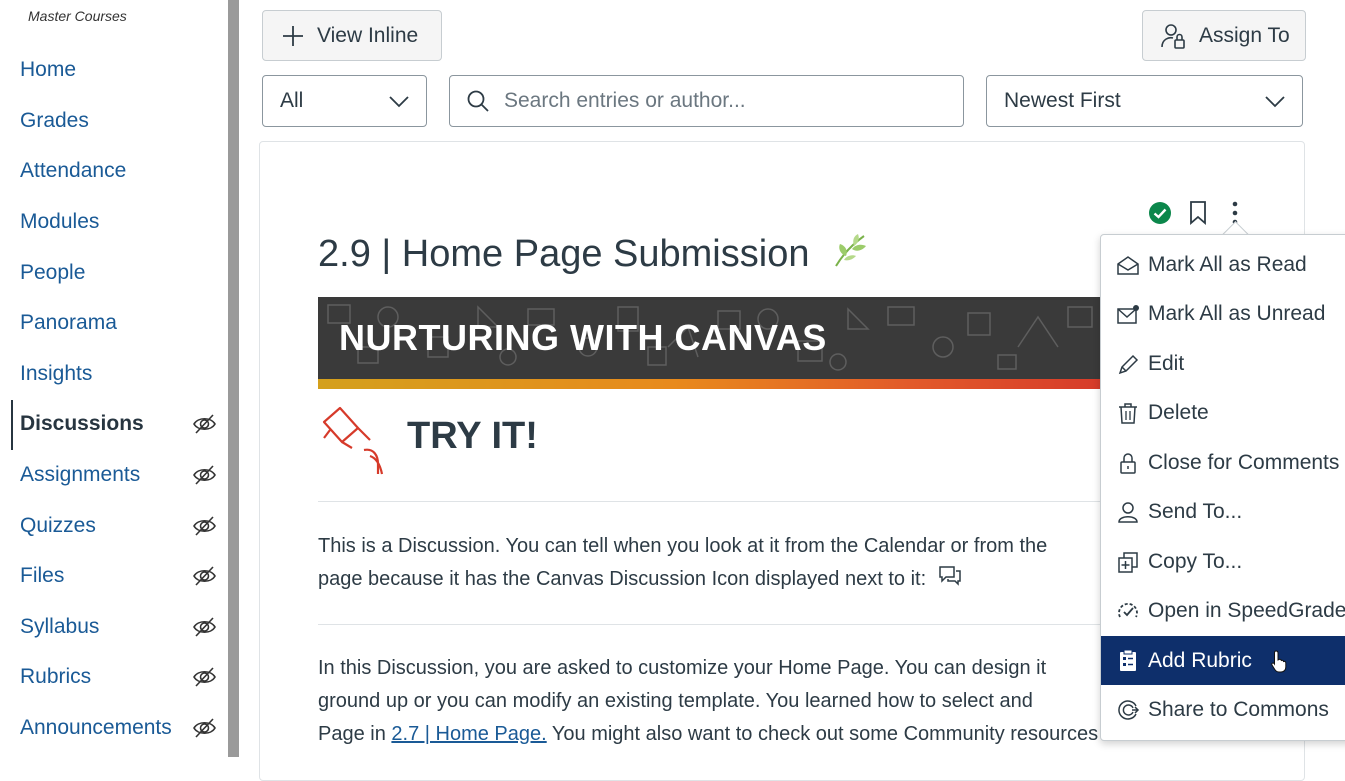  Describe the element at coordinates (68, 322) in the screenshot. I see `sidebar-item-label: Panorama` at that location.